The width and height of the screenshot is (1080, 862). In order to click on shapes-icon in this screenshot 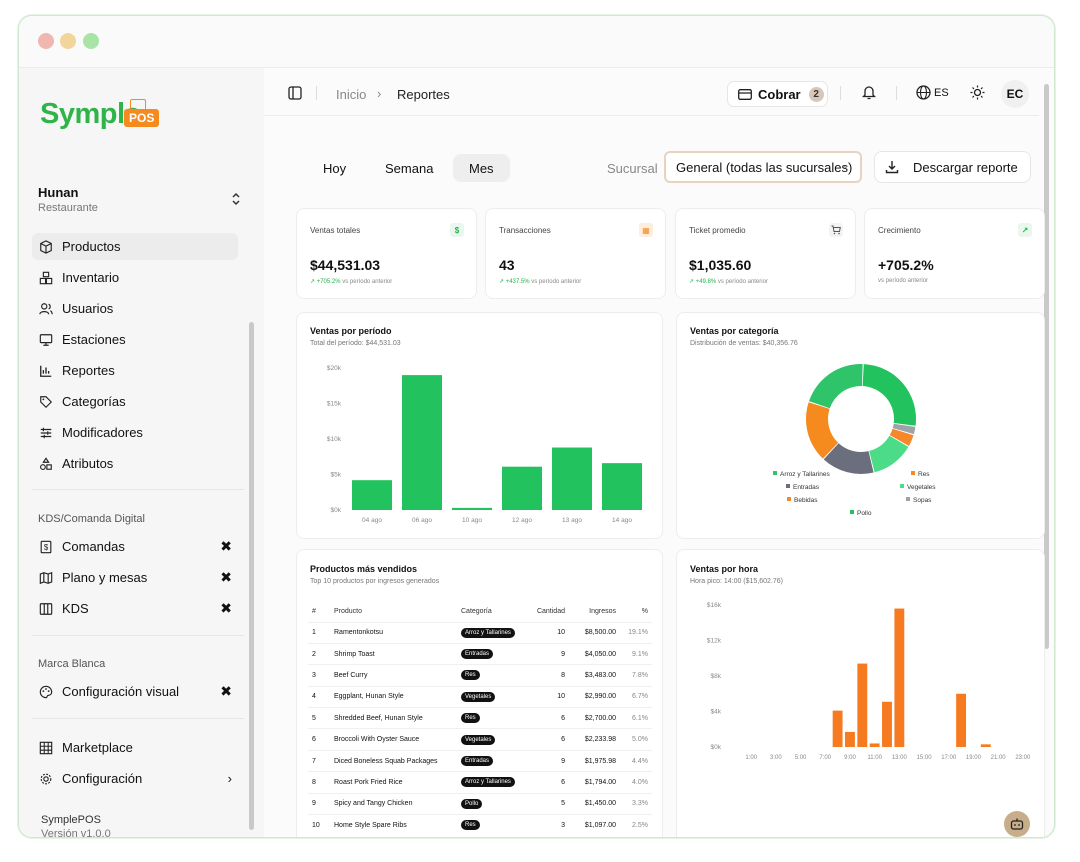, I will do `click(46, 464)`.